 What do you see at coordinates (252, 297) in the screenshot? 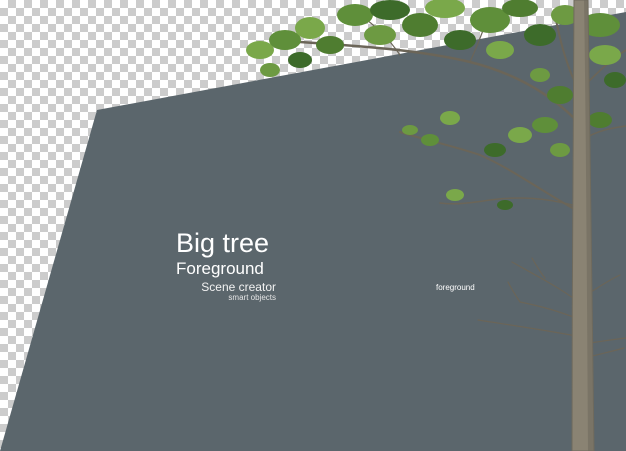
I see `tagline-text: smart objects` at bounding box center [252, 297].